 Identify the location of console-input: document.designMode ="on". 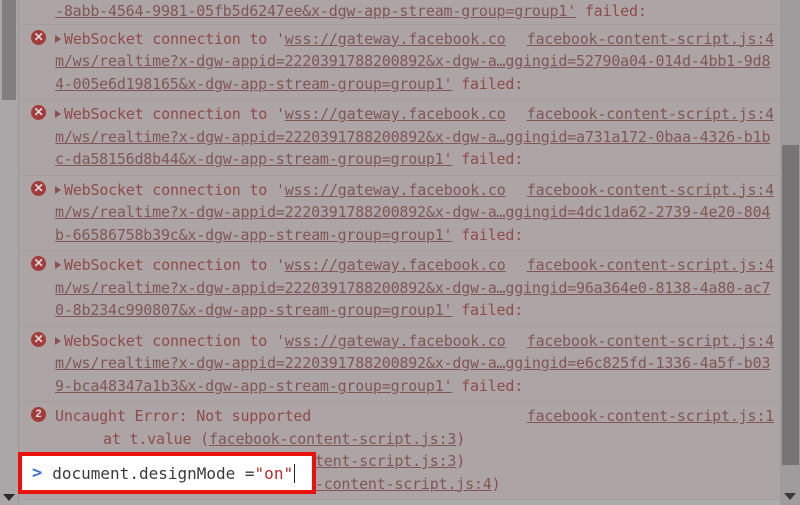
(174, 473).